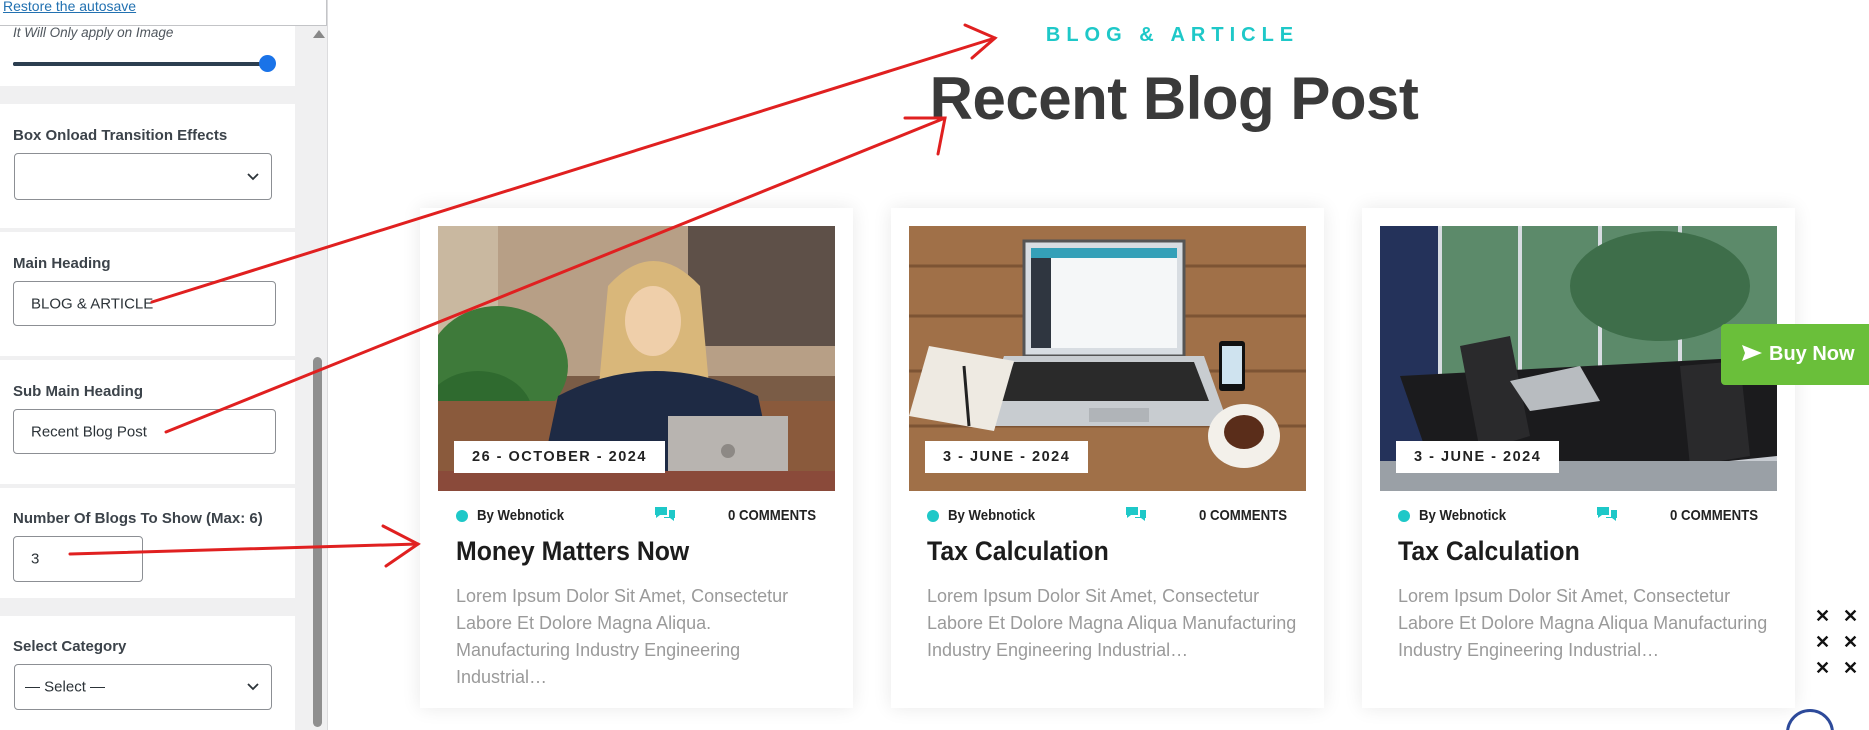 The width and height of the screenshot is (1869, 730). I want to click on send-arrow-icon, so click(1752, 353).